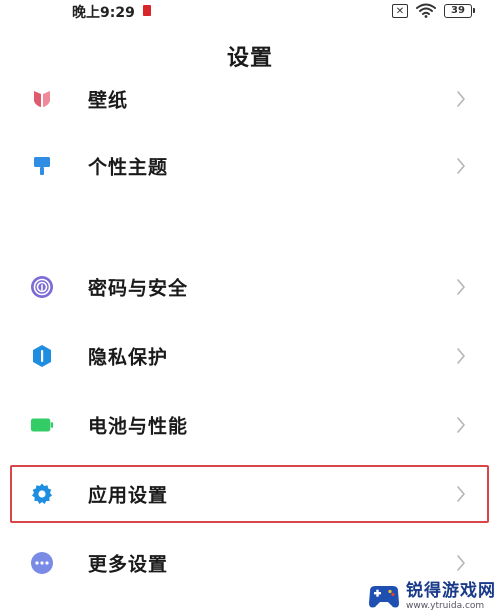 The width and height of the screenshot is (500, 615). What do you see at coordinates (42, 287) in the screenshot?
I see `fingerprint-icon` at bounding box center [42, 287].